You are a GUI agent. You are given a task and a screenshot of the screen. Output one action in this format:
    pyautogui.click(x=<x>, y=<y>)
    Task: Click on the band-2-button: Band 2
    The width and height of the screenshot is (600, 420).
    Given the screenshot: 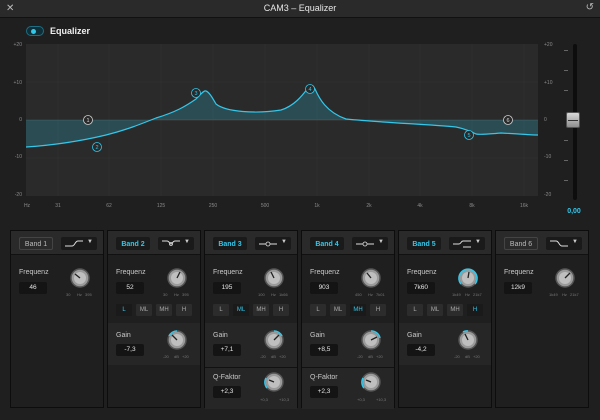 What is the action you would take?
    pyautogui.click(x=133, y=243)
    